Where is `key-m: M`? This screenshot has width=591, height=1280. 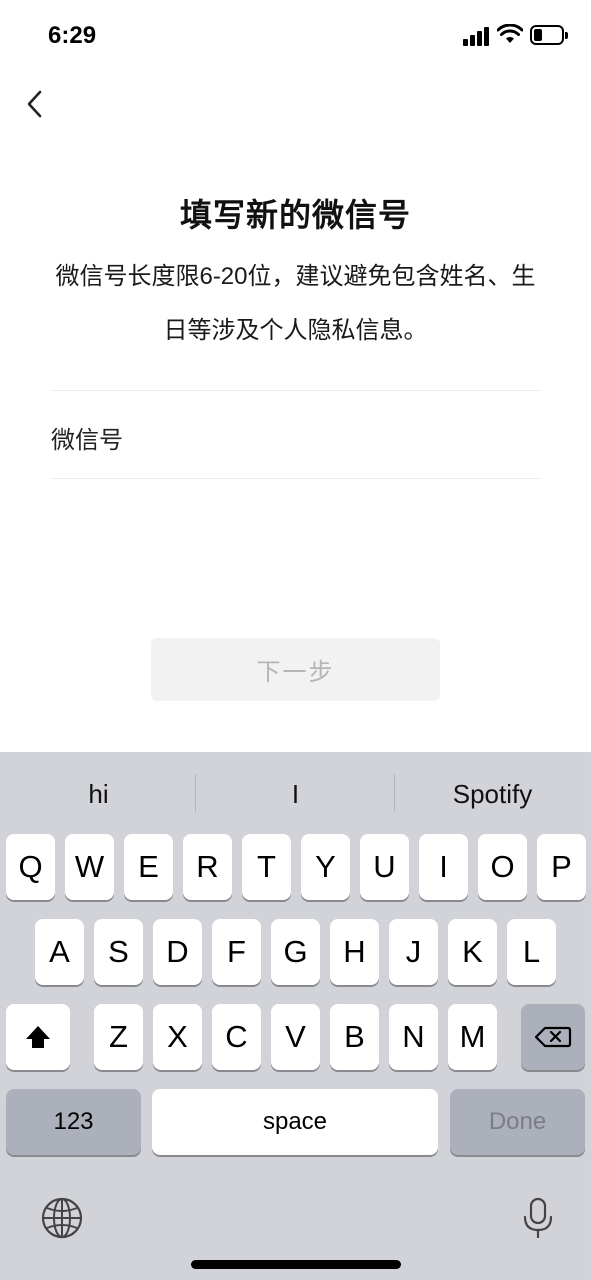 key-m: M is located at coordinates (472, 1037).